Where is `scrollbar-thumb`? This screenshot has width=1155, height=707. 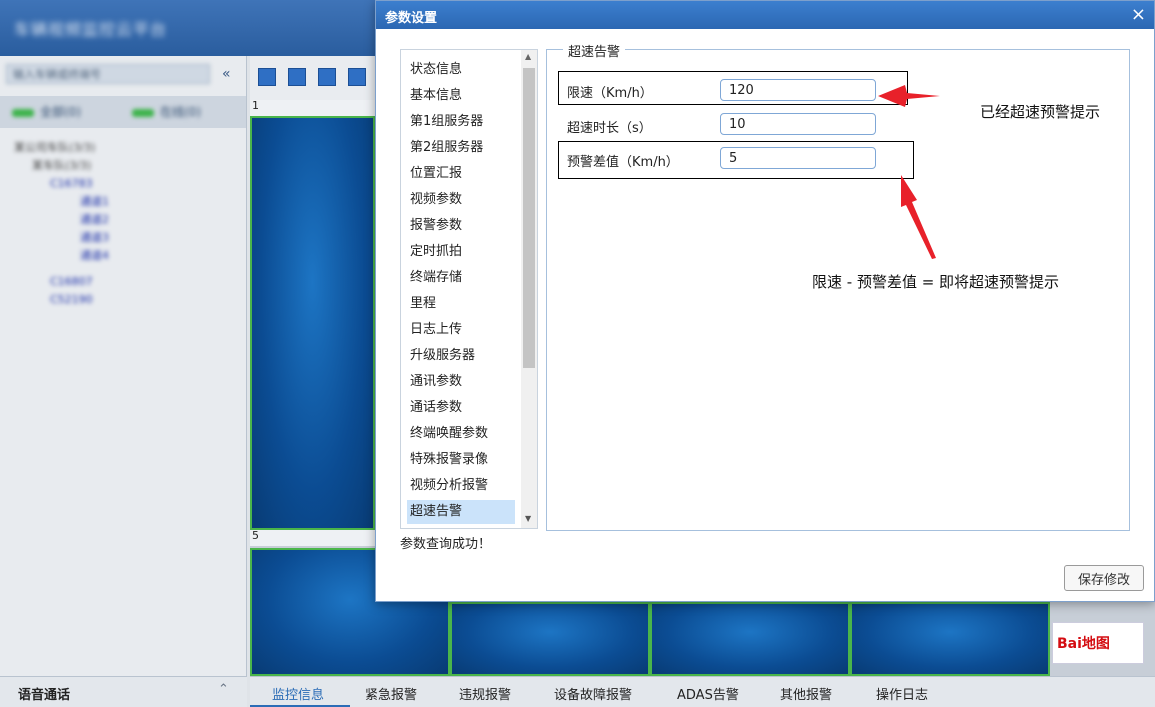
scrollbar-thumb is located at coordinates (529, 218).